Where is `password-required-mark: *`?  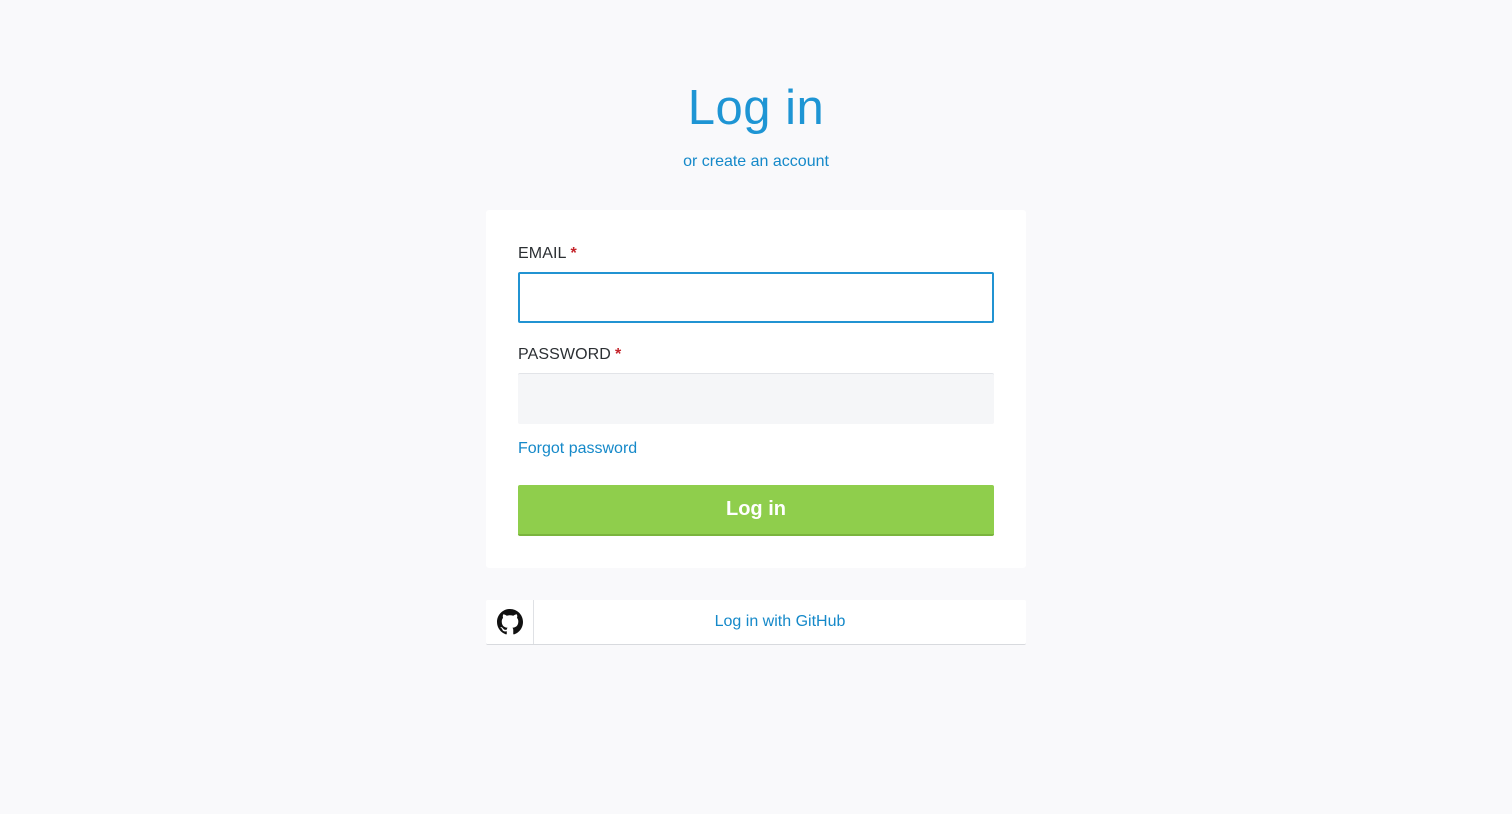 password-required-mark: * is located at coordinates (618, 354).